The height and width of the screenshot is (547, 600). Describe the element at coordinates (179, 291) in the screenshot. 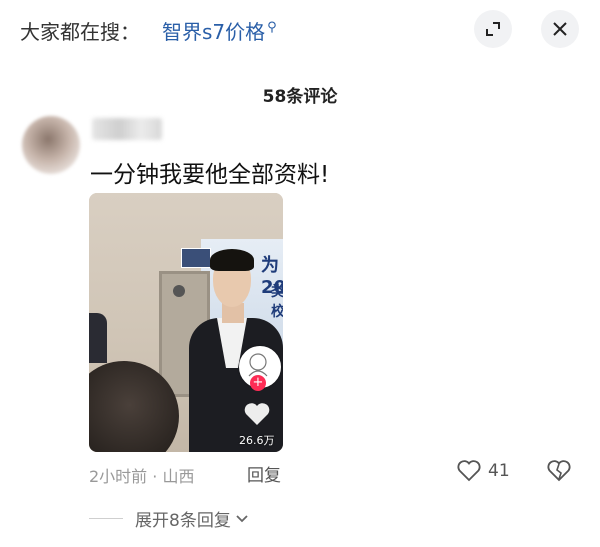

I see `photo-door-knob` at that location.